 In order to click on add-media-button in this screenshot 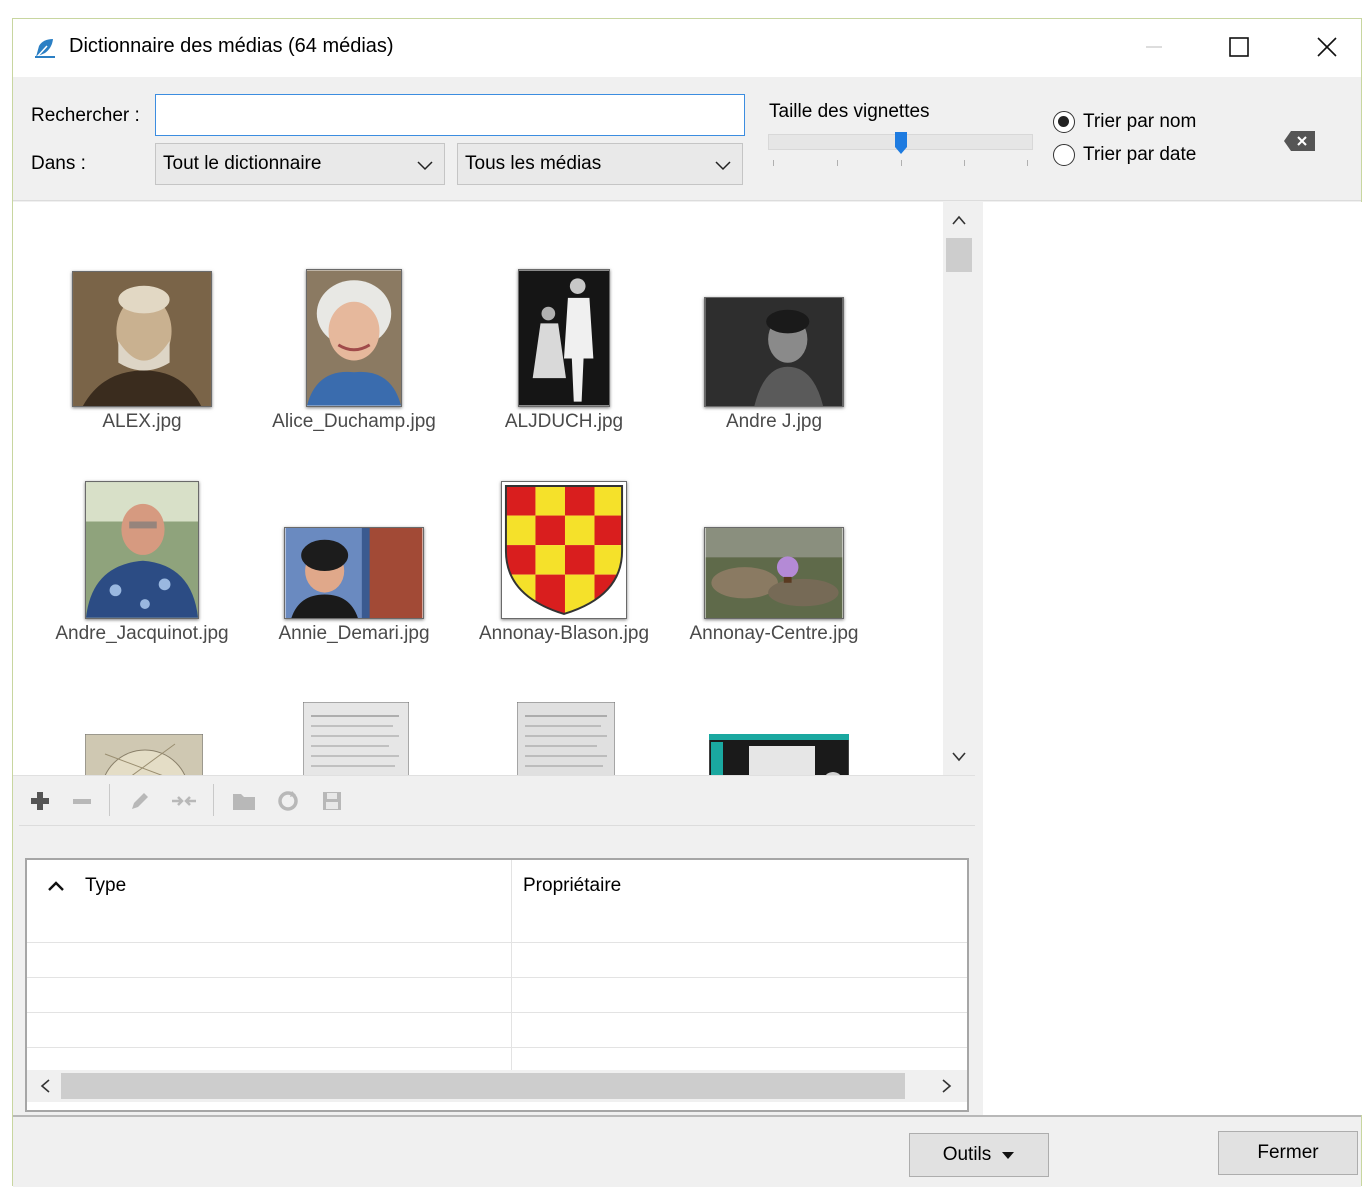, I will do `click(40, 801)`.